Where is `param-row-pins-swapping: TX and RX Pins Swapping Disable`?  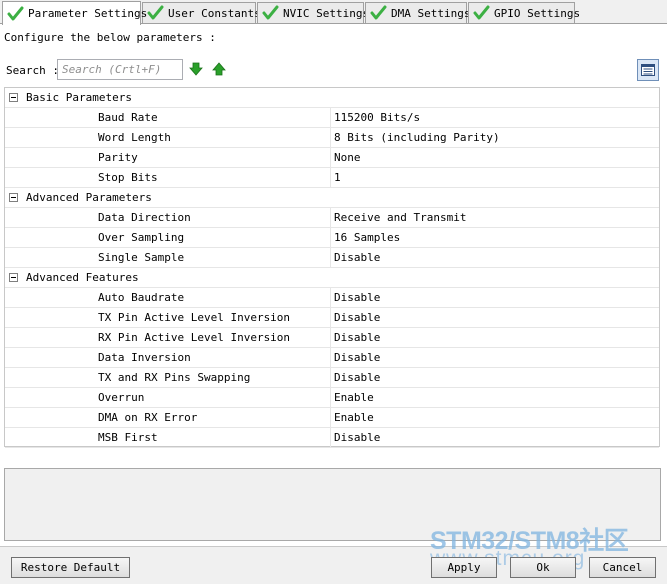
param-row-pins-swapping: TX and RX Pins Swapping Disable is located at coordinates (332, 378).